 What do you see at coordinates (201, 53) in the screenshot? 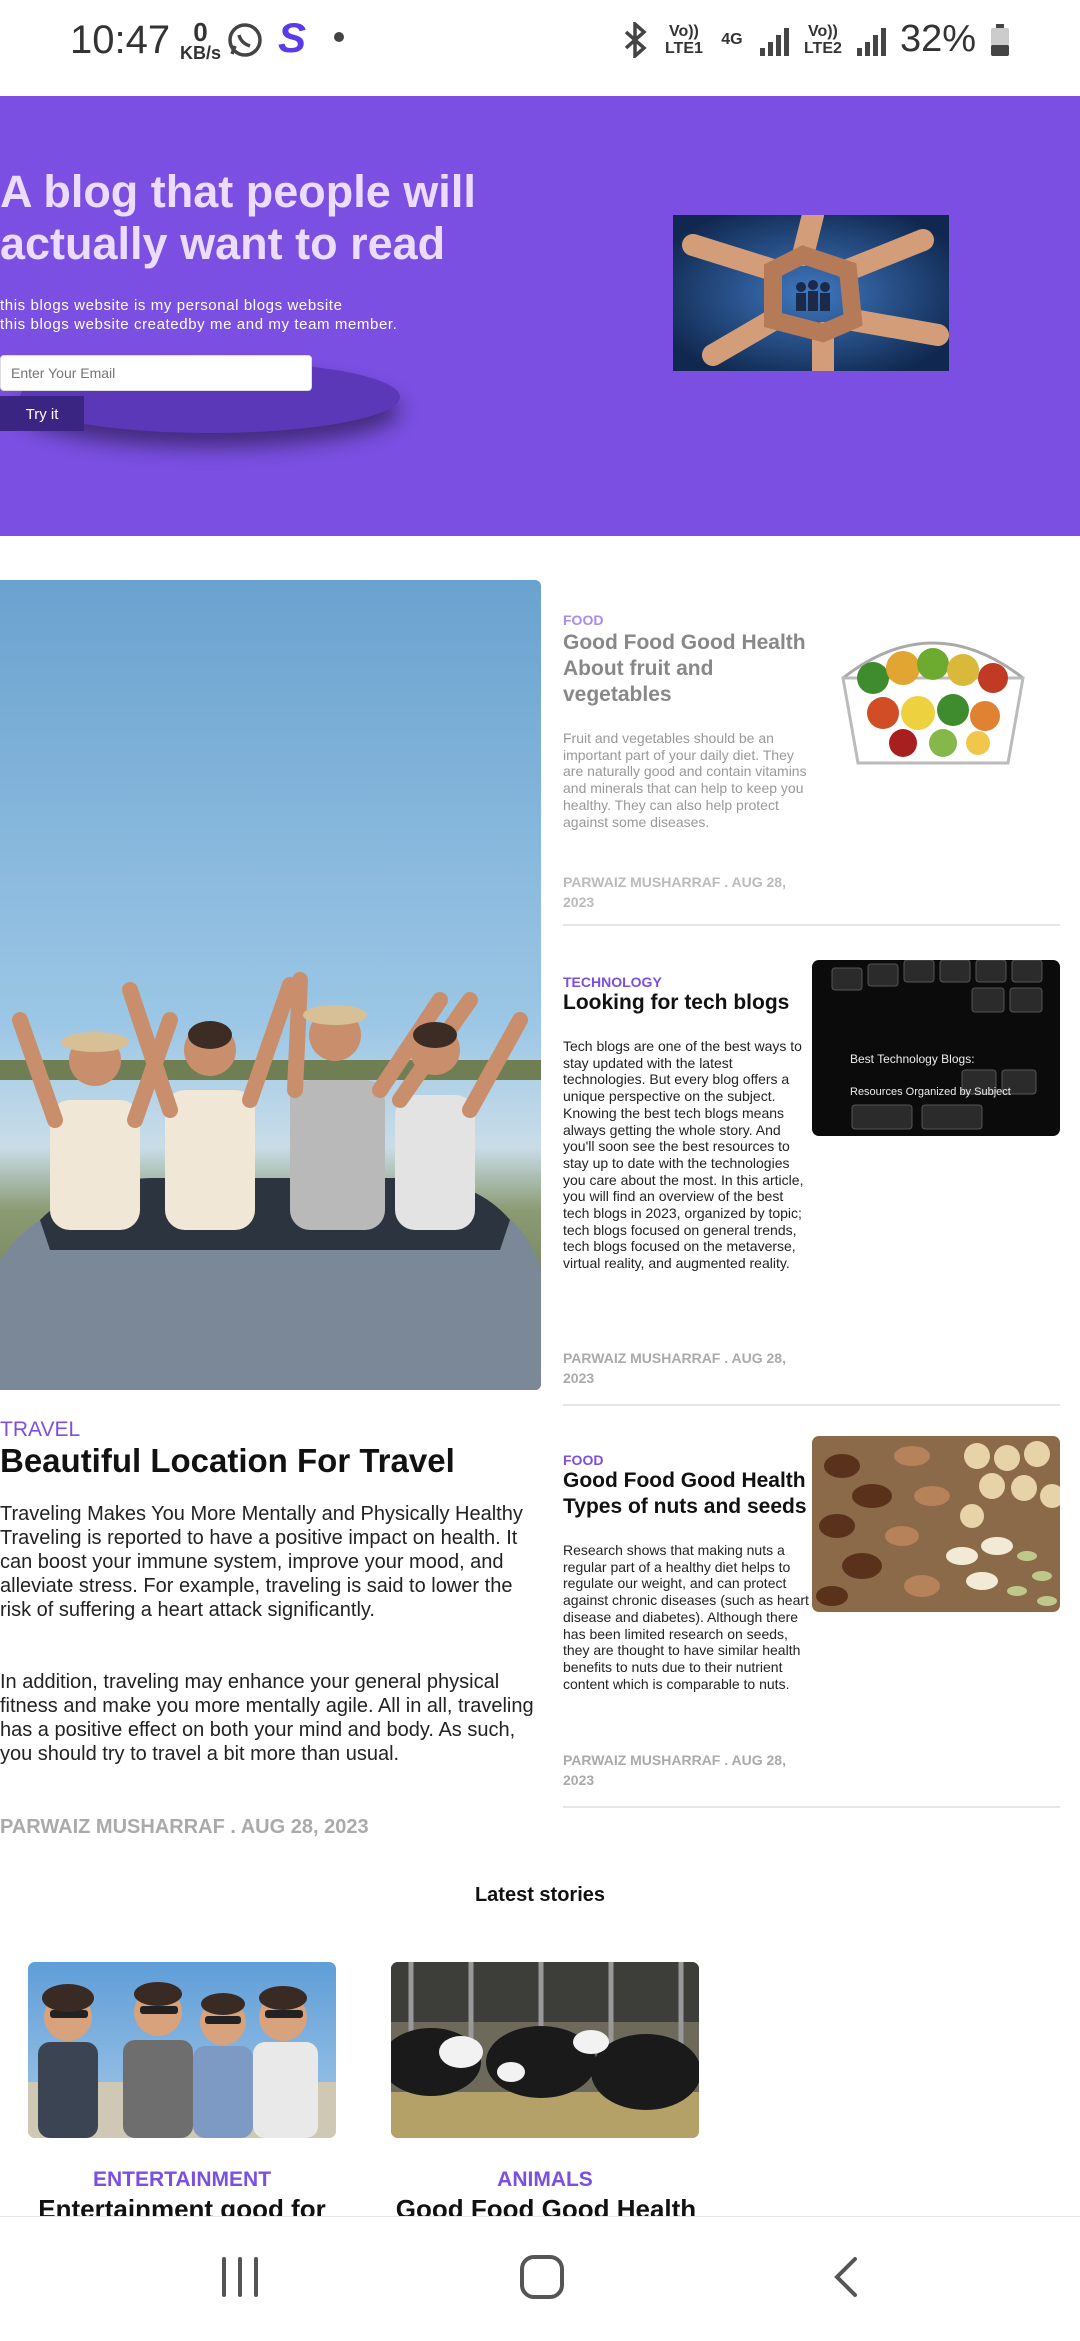
I see `network-speed-unit: KB/s` at bounding box center [201, 53].